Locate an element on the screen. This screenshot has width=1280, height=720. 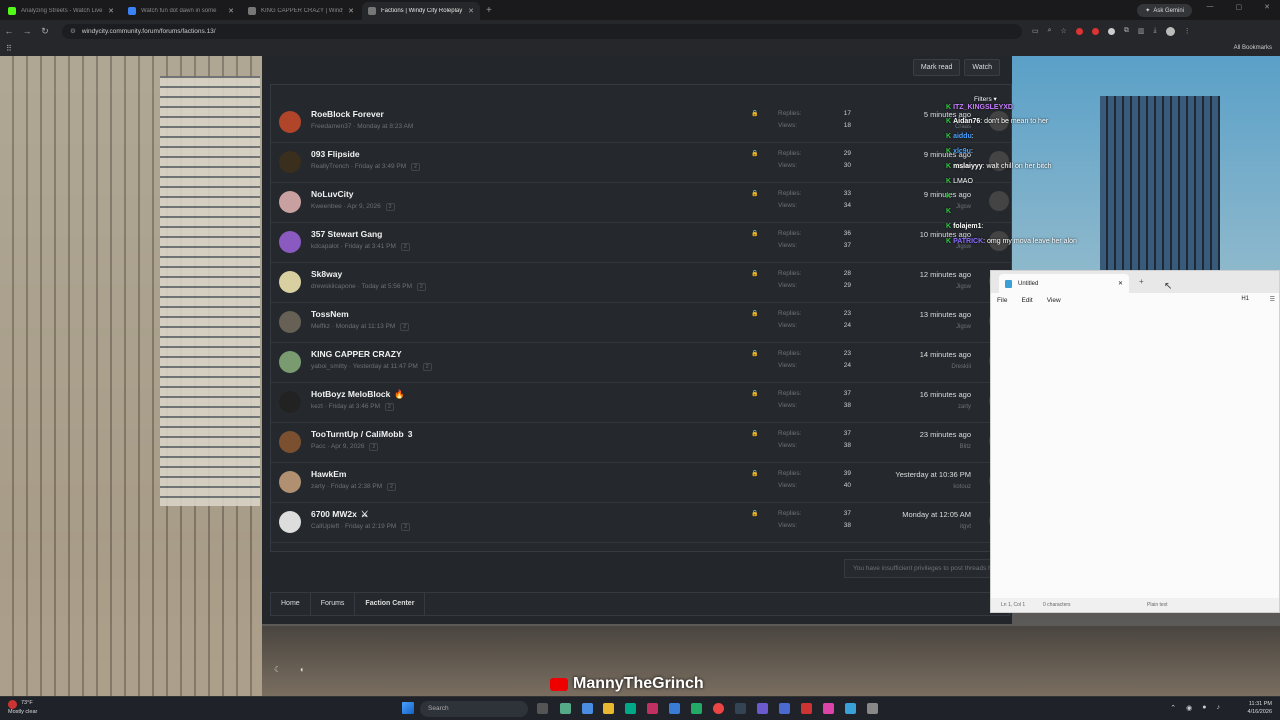
heading-dropdown: H1 is located at coordinates (1245, 299).